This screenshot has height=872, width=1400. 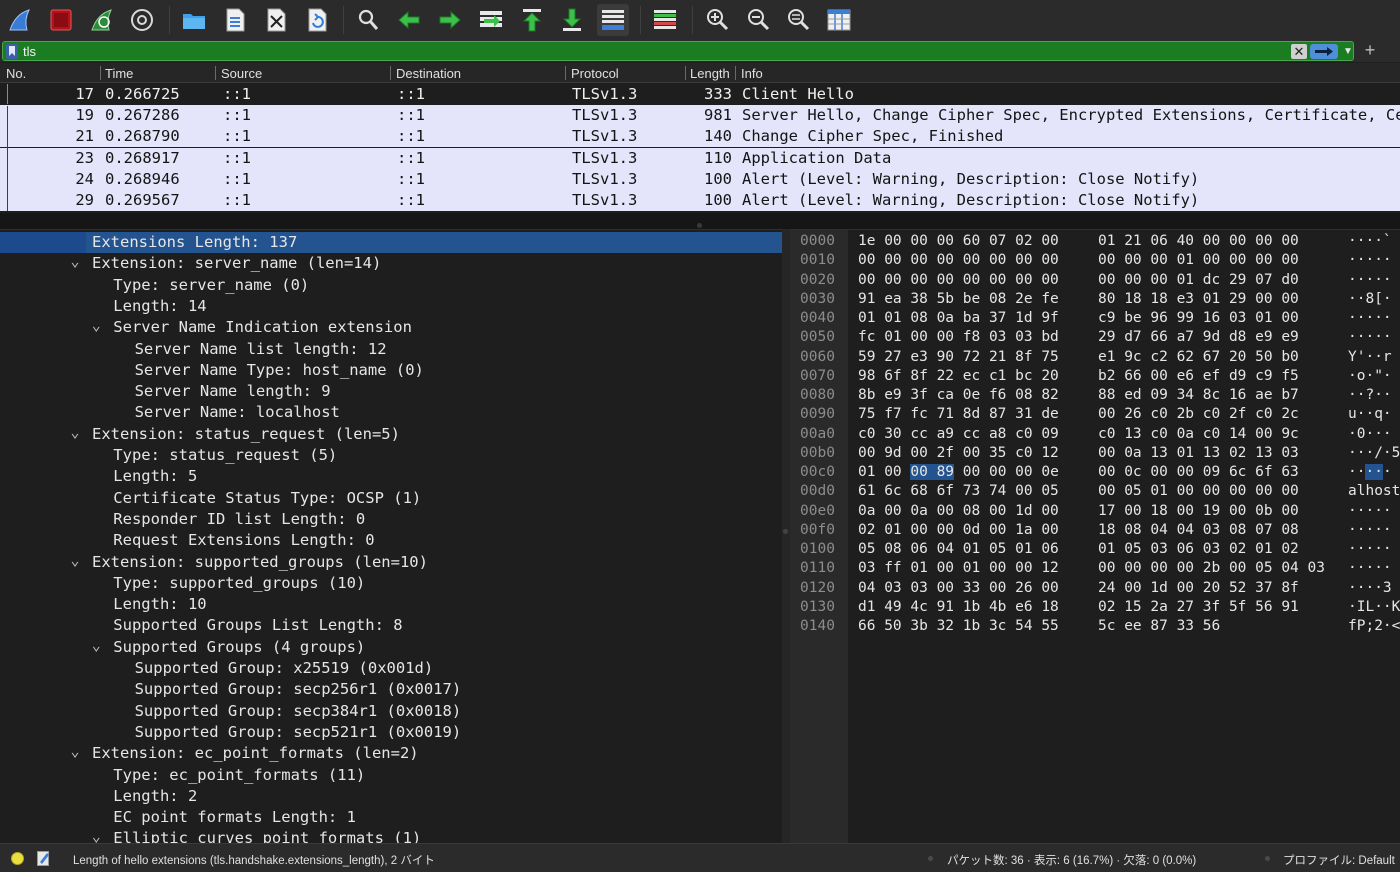 What do you see at coordinates (391, 668) in the screenshot?
I see `tree-item: Supported Group: x25519 (0x001d)` at bounding box center [391, 668].